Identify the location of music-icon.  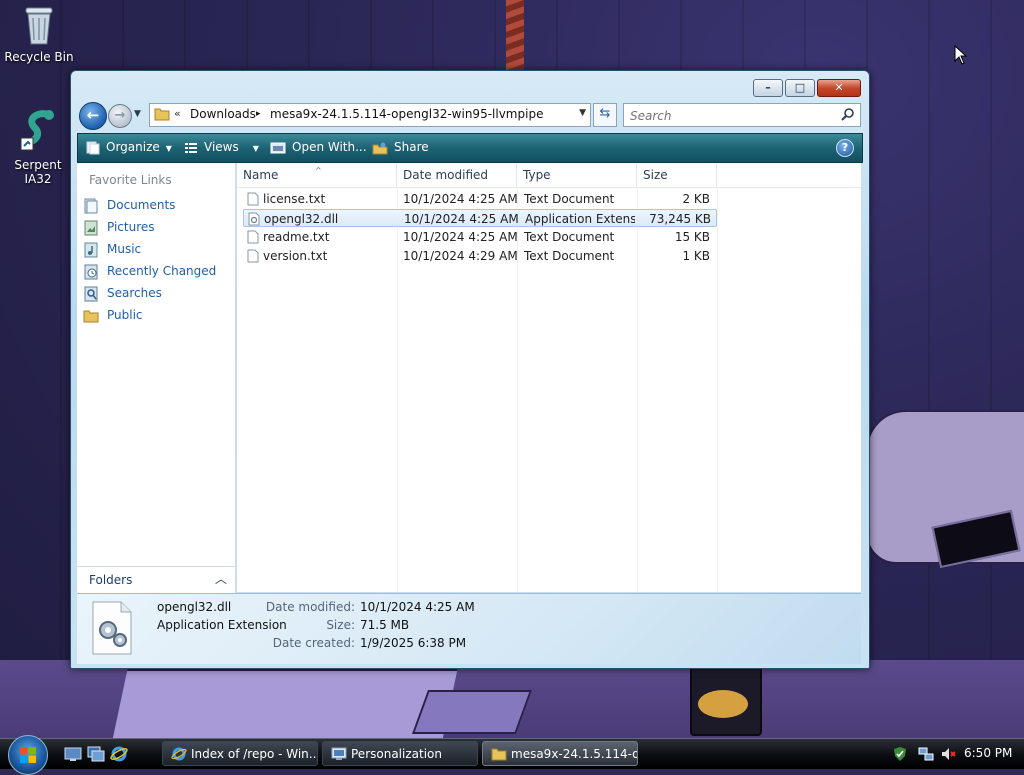
(91, 249).